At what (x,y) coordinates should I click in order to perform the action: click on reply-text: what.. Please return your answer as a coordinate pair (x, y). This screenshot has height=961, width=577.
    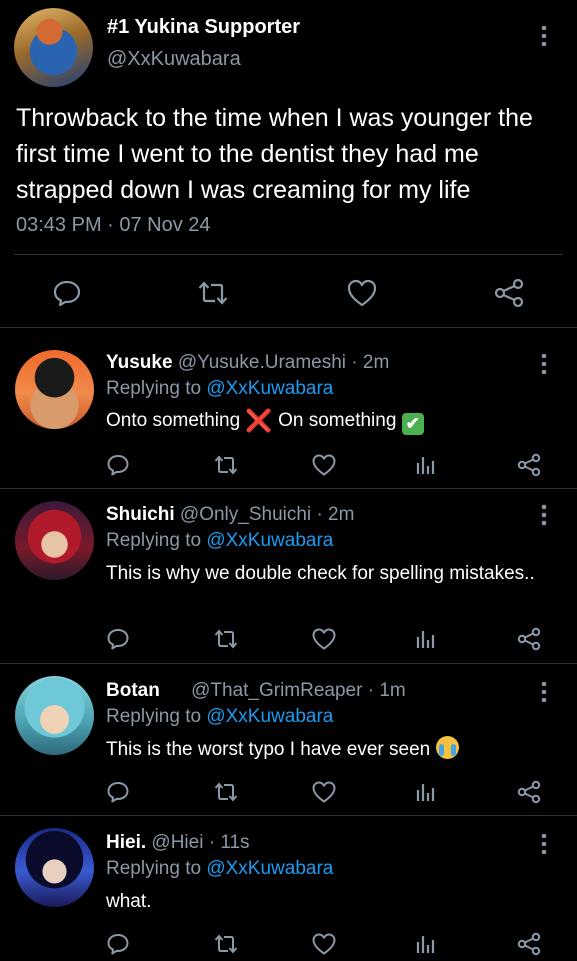
    Looking at the image, I should click on (129, 901).